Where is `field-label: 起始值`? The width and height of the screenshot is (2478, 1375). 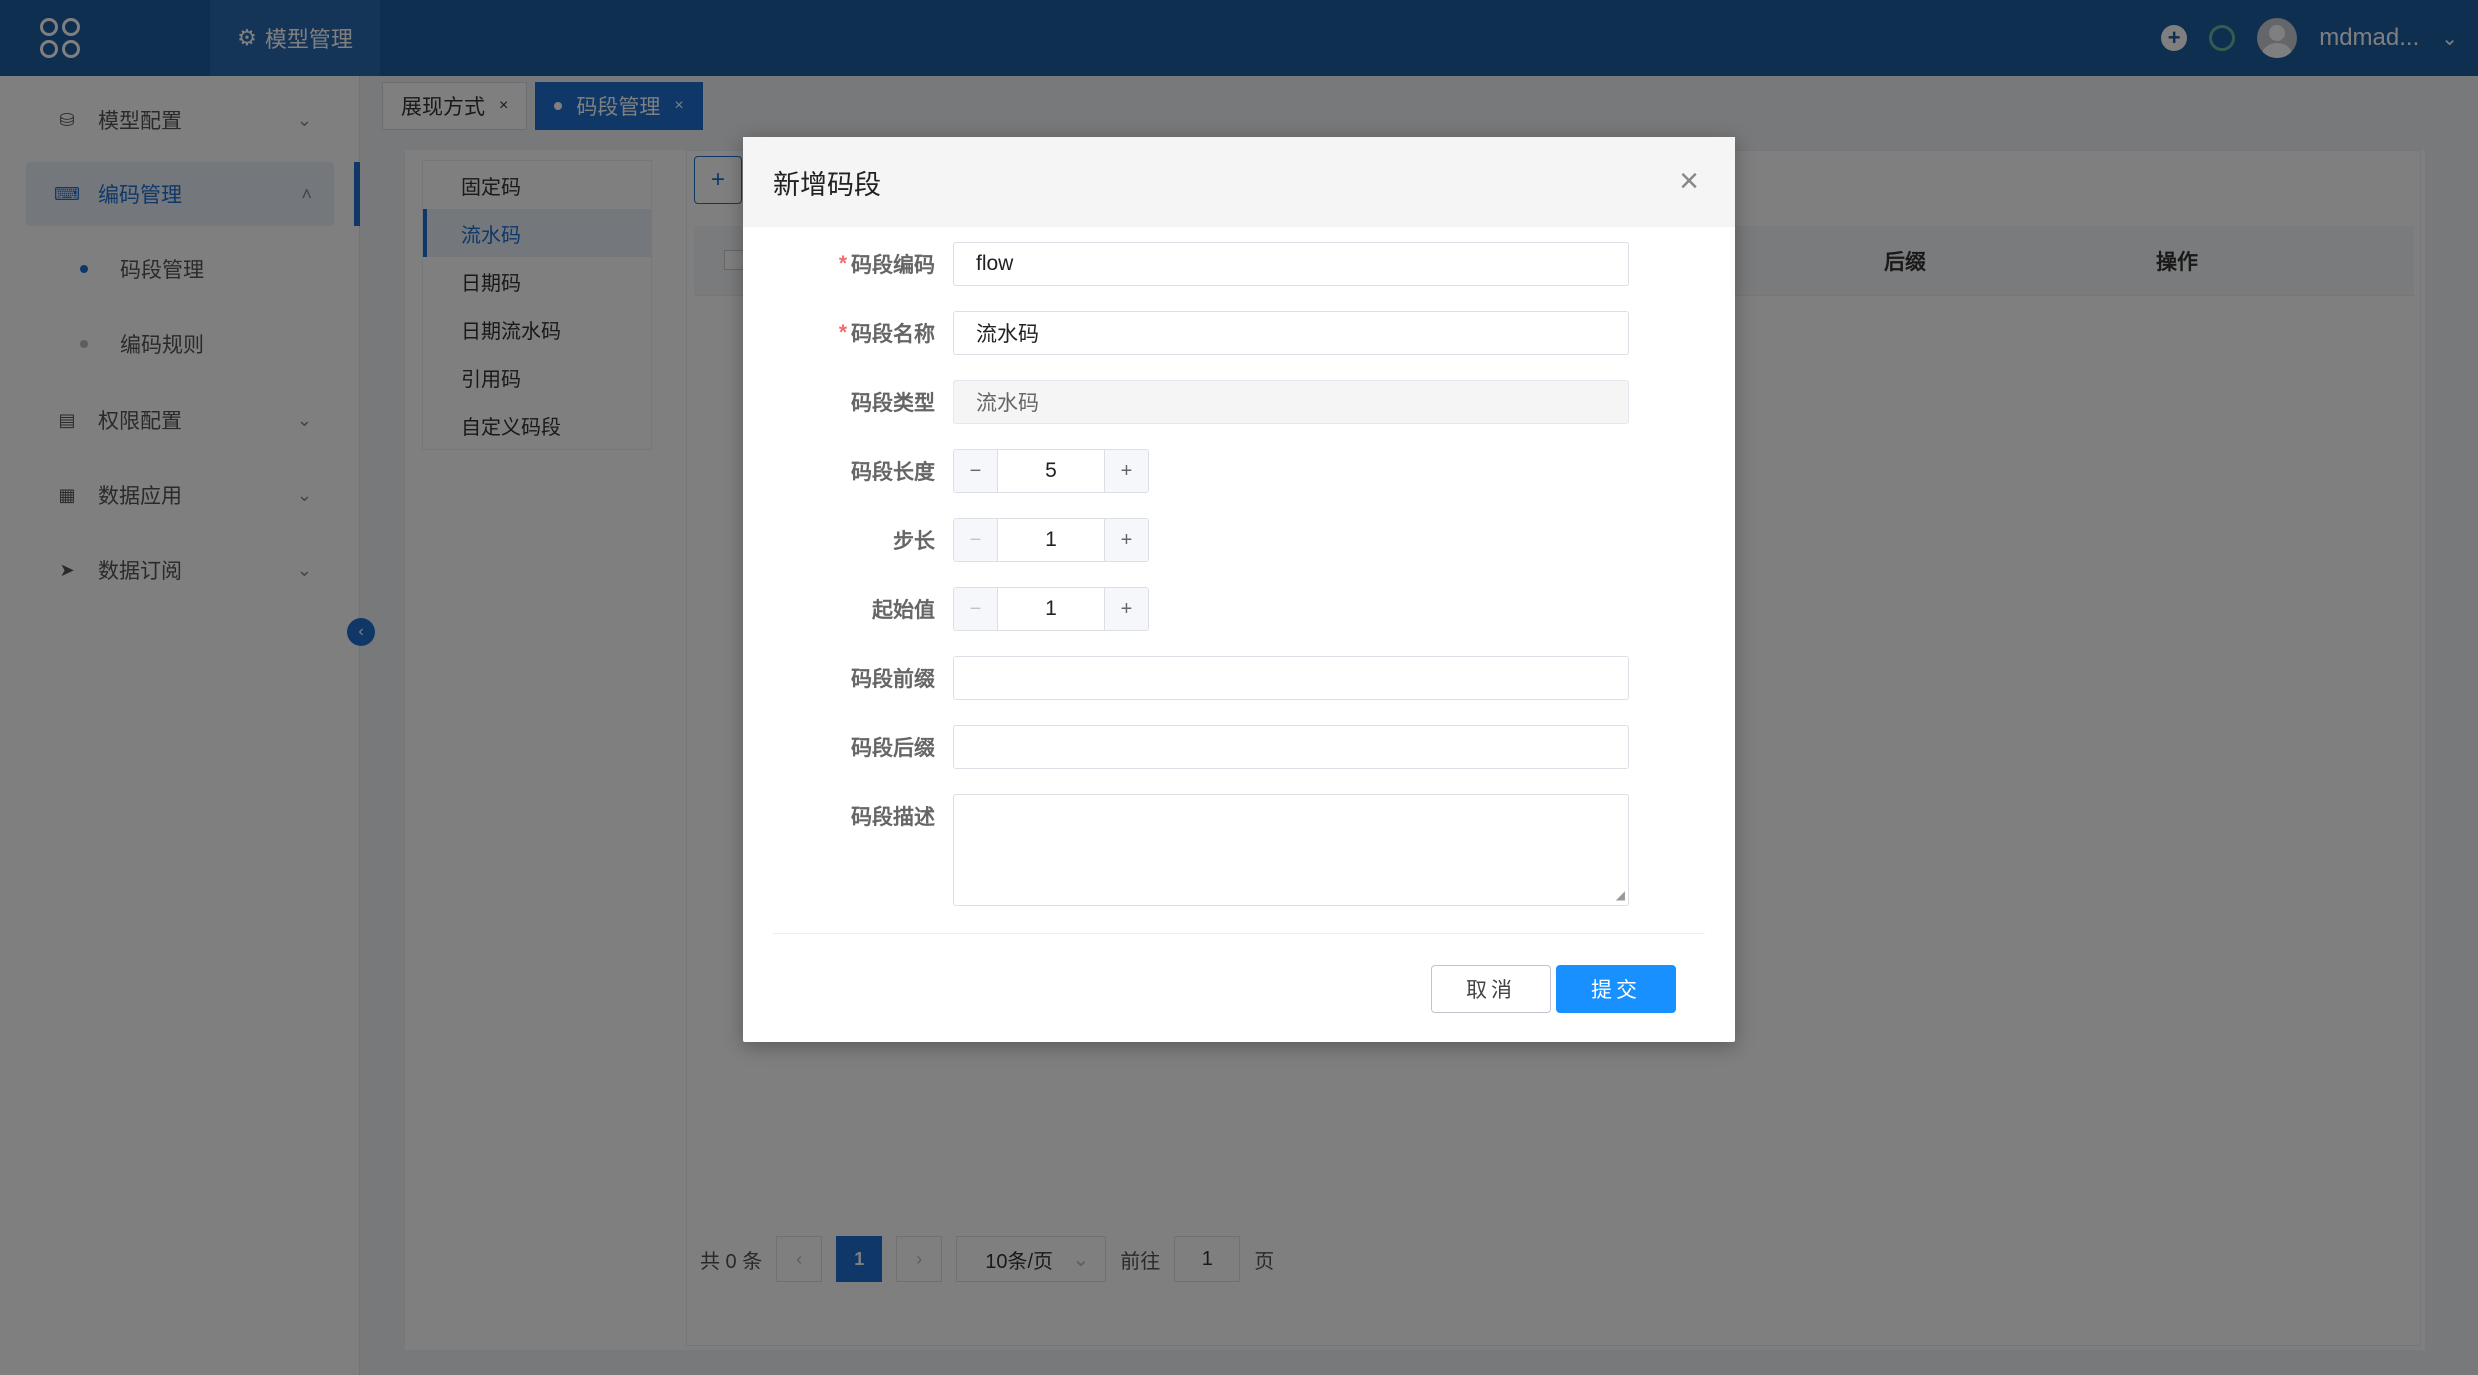 field-label: 起始值 is located at coordinates (903, 610).